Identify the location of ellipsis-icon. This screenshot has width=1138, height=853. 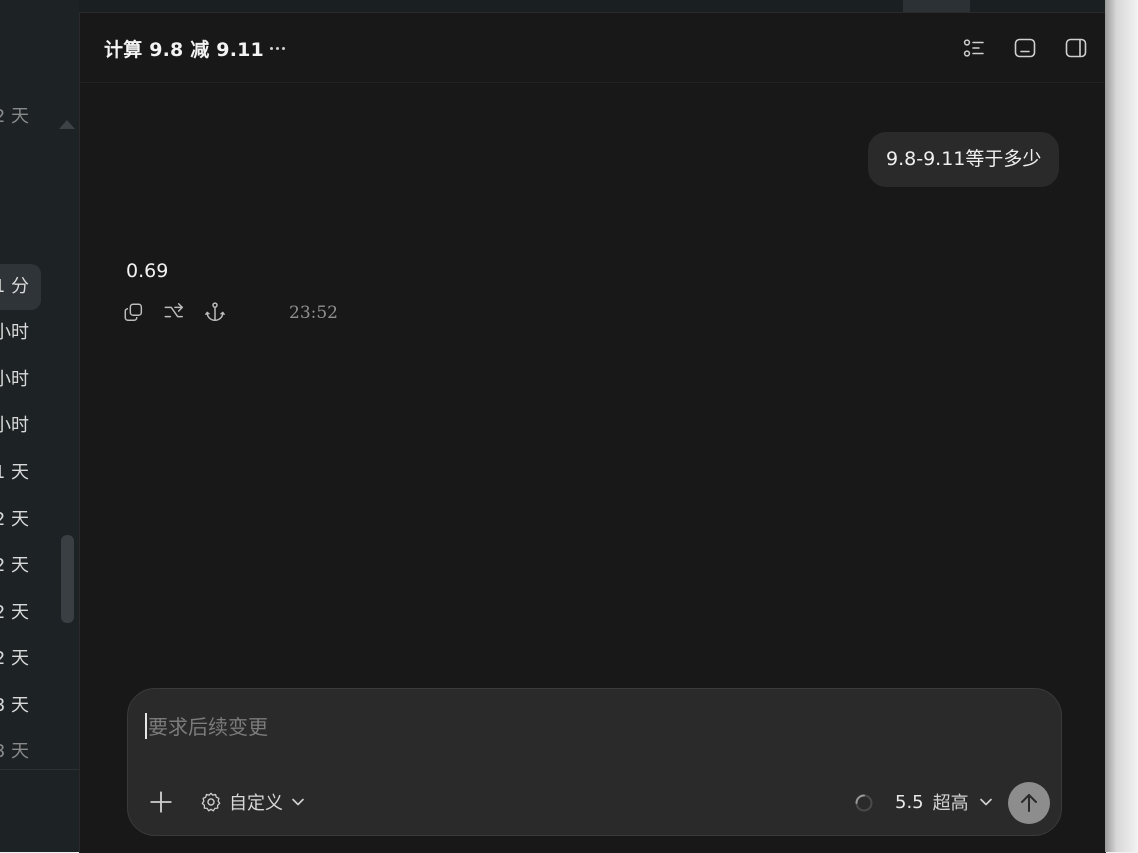
(271, 48).